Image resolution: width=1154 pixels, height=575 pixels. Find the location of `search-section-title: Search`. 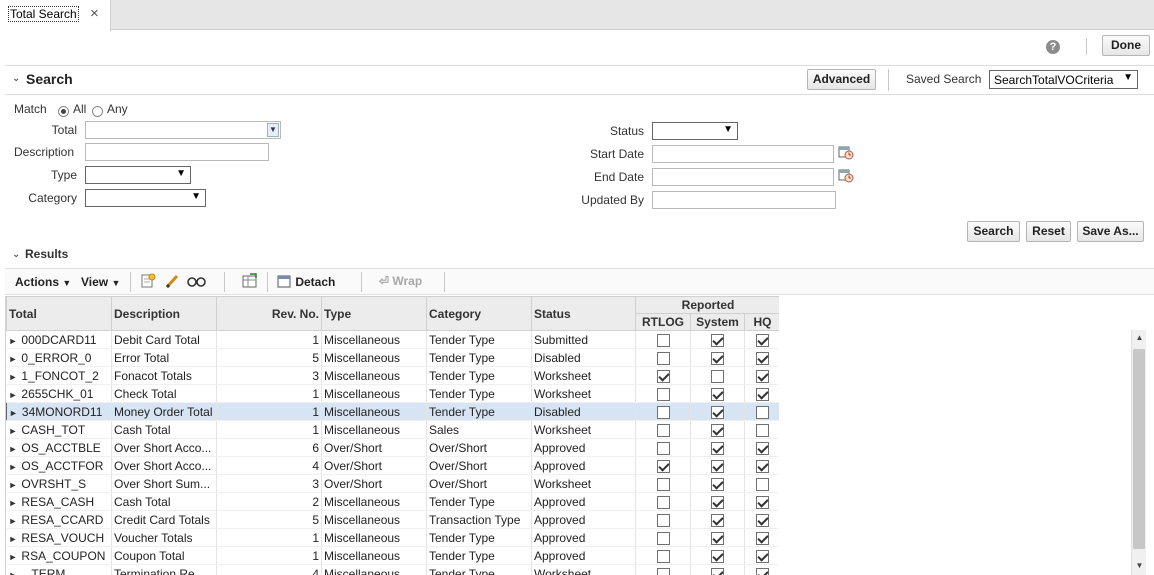

search-section-title: Search is located at coordinates (49, 79).